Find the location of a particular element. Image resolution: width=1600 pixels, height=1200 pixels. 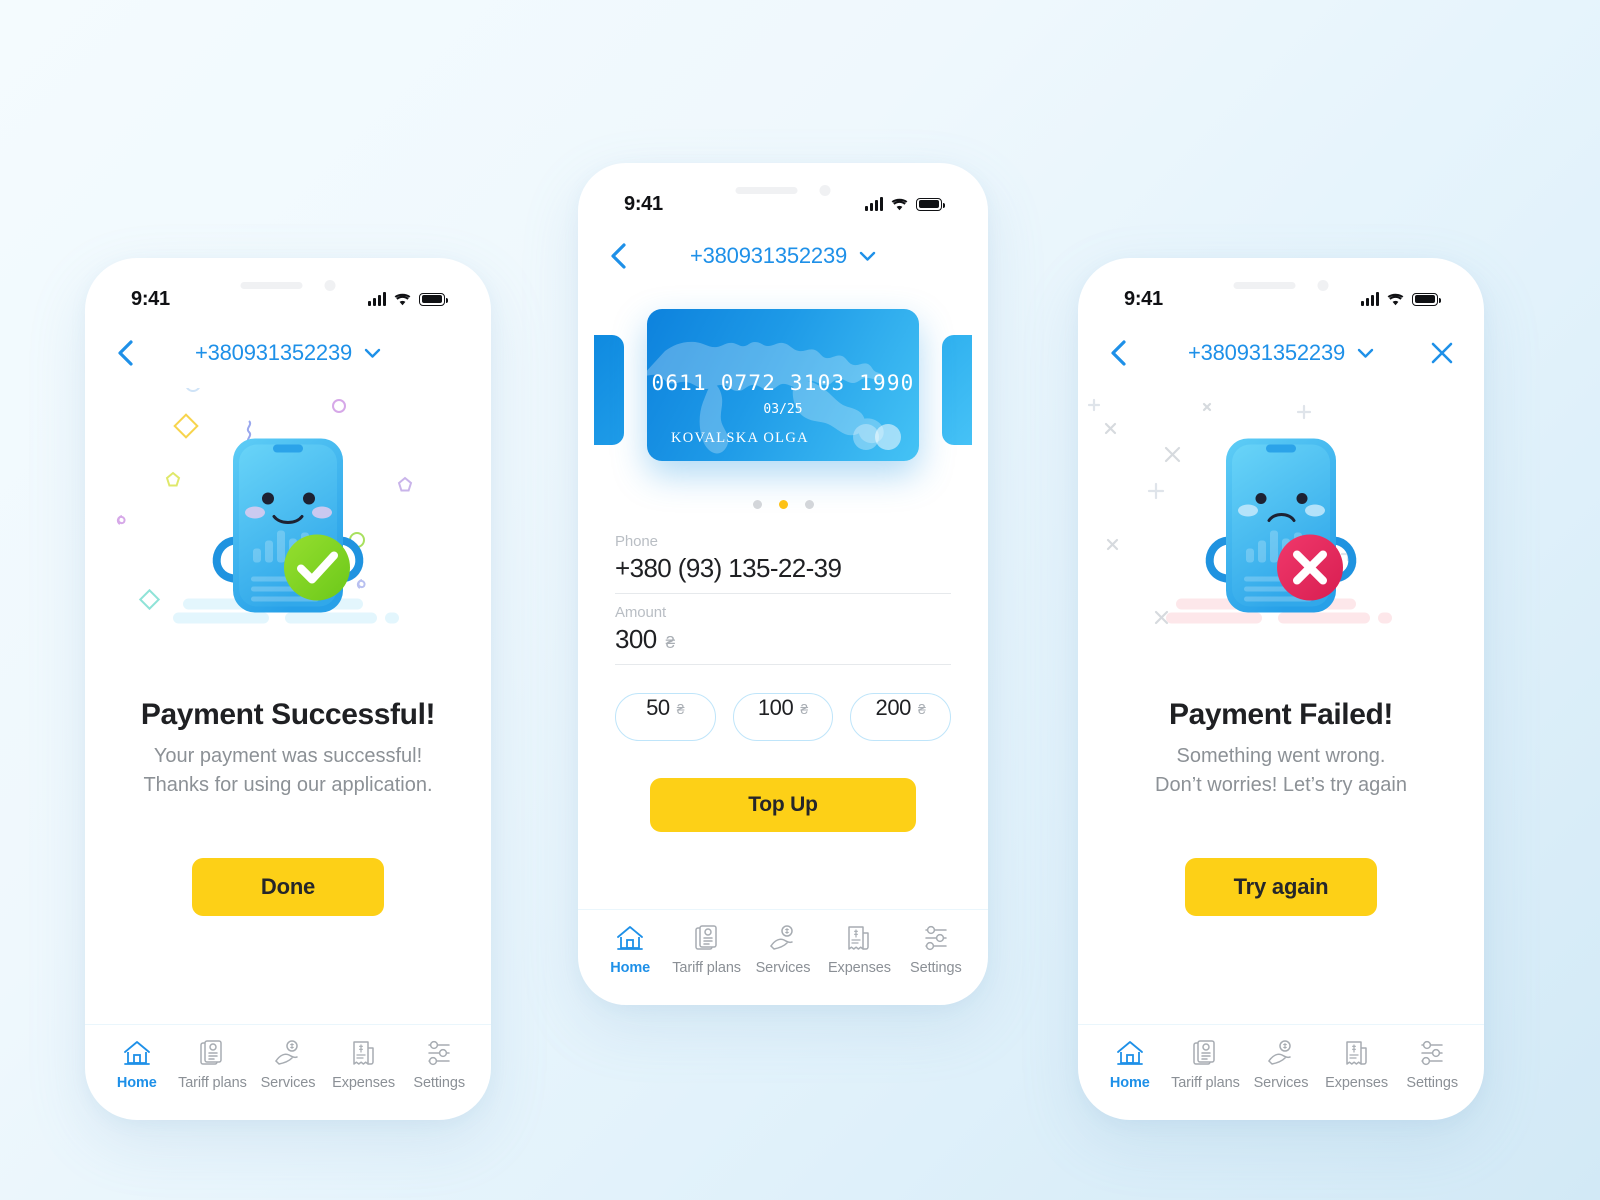

mastercard-circles-icon is located at coordinates (877, 436).